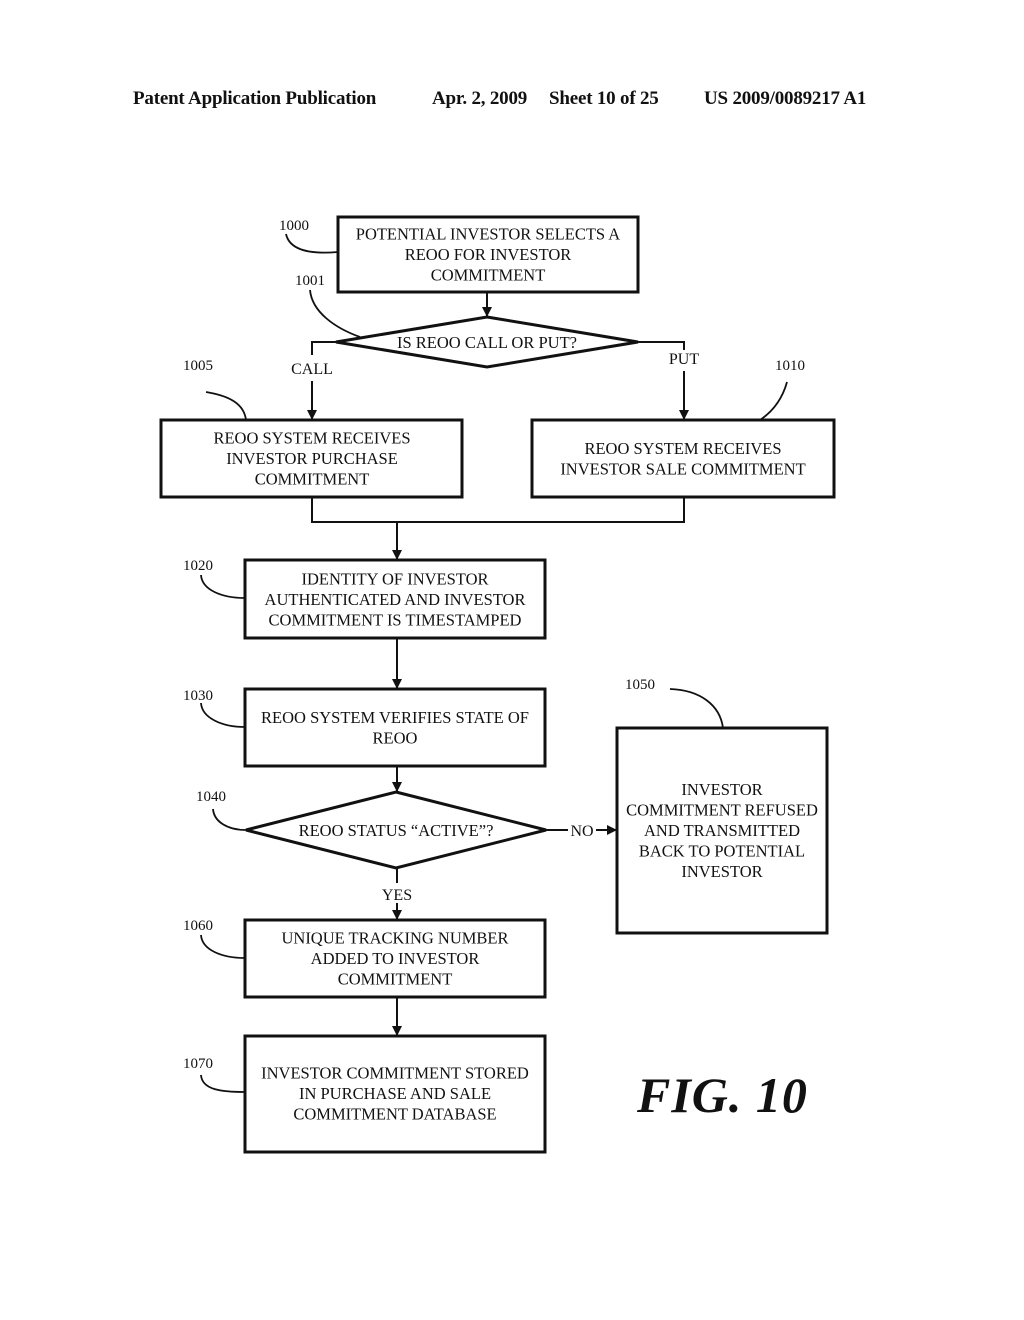  What do you see at coordinates (310, 281) in the screenshot?
I see `ref-1001: 1001` at bounding box center [310, 281].